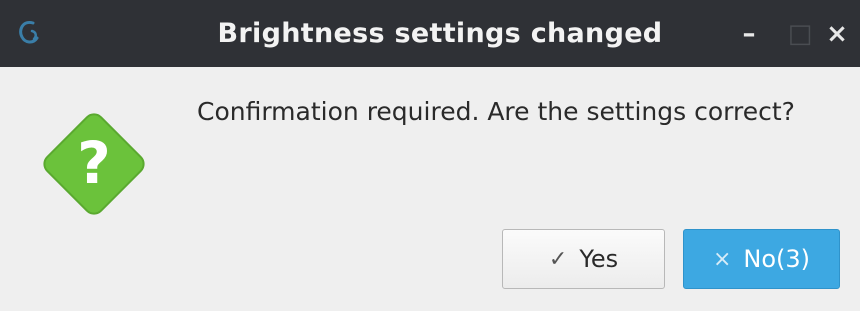 The height and width of the screenshot is (311, 860). I want to click on question-icon: ?, so click(94, 164).